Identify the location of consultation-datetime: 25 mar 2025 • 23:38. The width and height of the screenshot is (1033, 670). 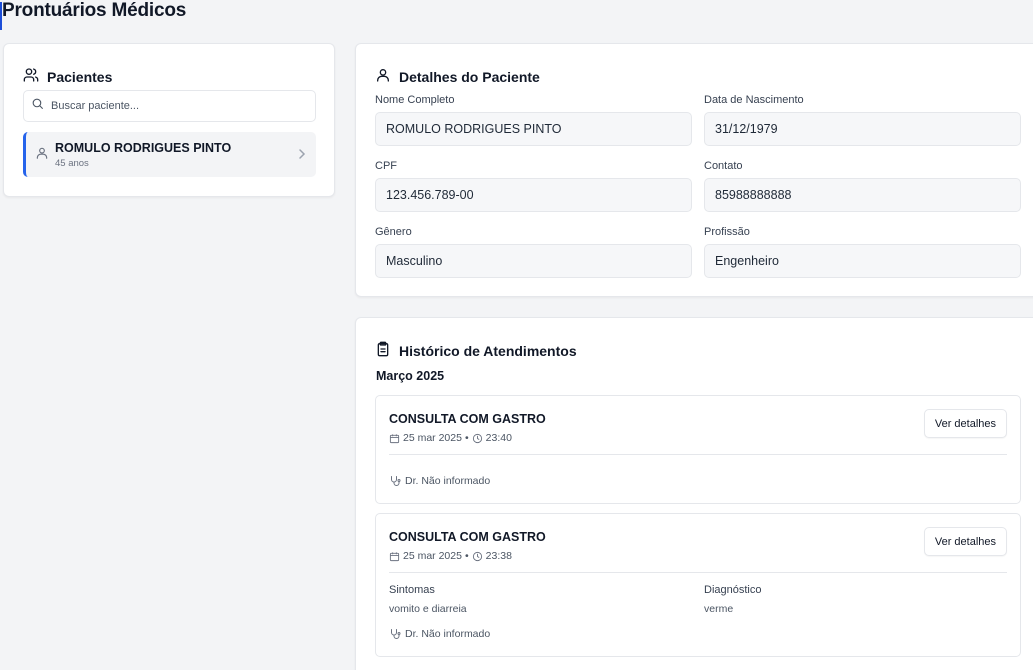
(450, 556).